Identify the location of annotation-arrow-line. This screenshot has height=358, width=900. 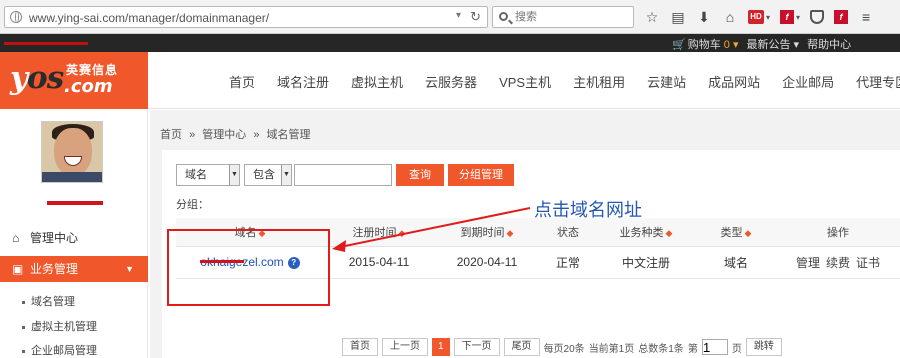
(435, 227).